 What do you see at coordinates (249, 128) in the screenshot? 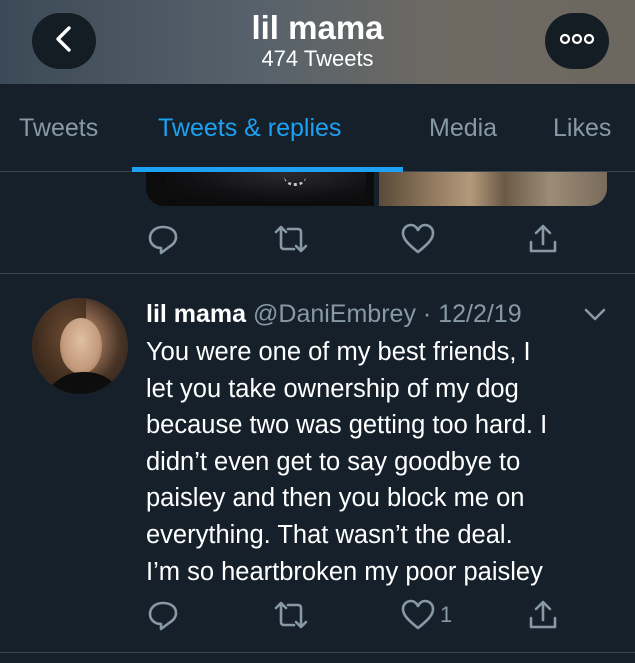
I see `tab-tweets-and-replies: Tweets & replies` at bounding box center [249, 128].